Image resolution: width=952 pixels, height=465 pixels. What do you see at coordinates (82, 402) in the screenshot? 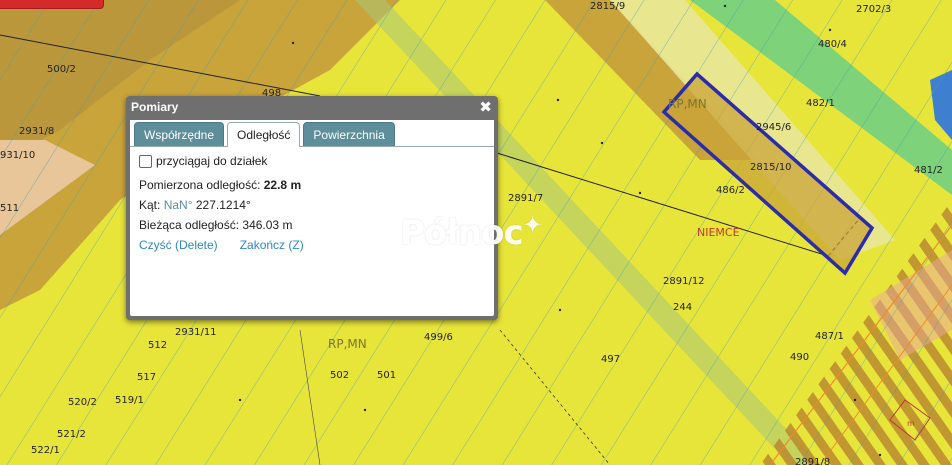
I see `parcel-label: 520/2` at bounding box center [82, 402].